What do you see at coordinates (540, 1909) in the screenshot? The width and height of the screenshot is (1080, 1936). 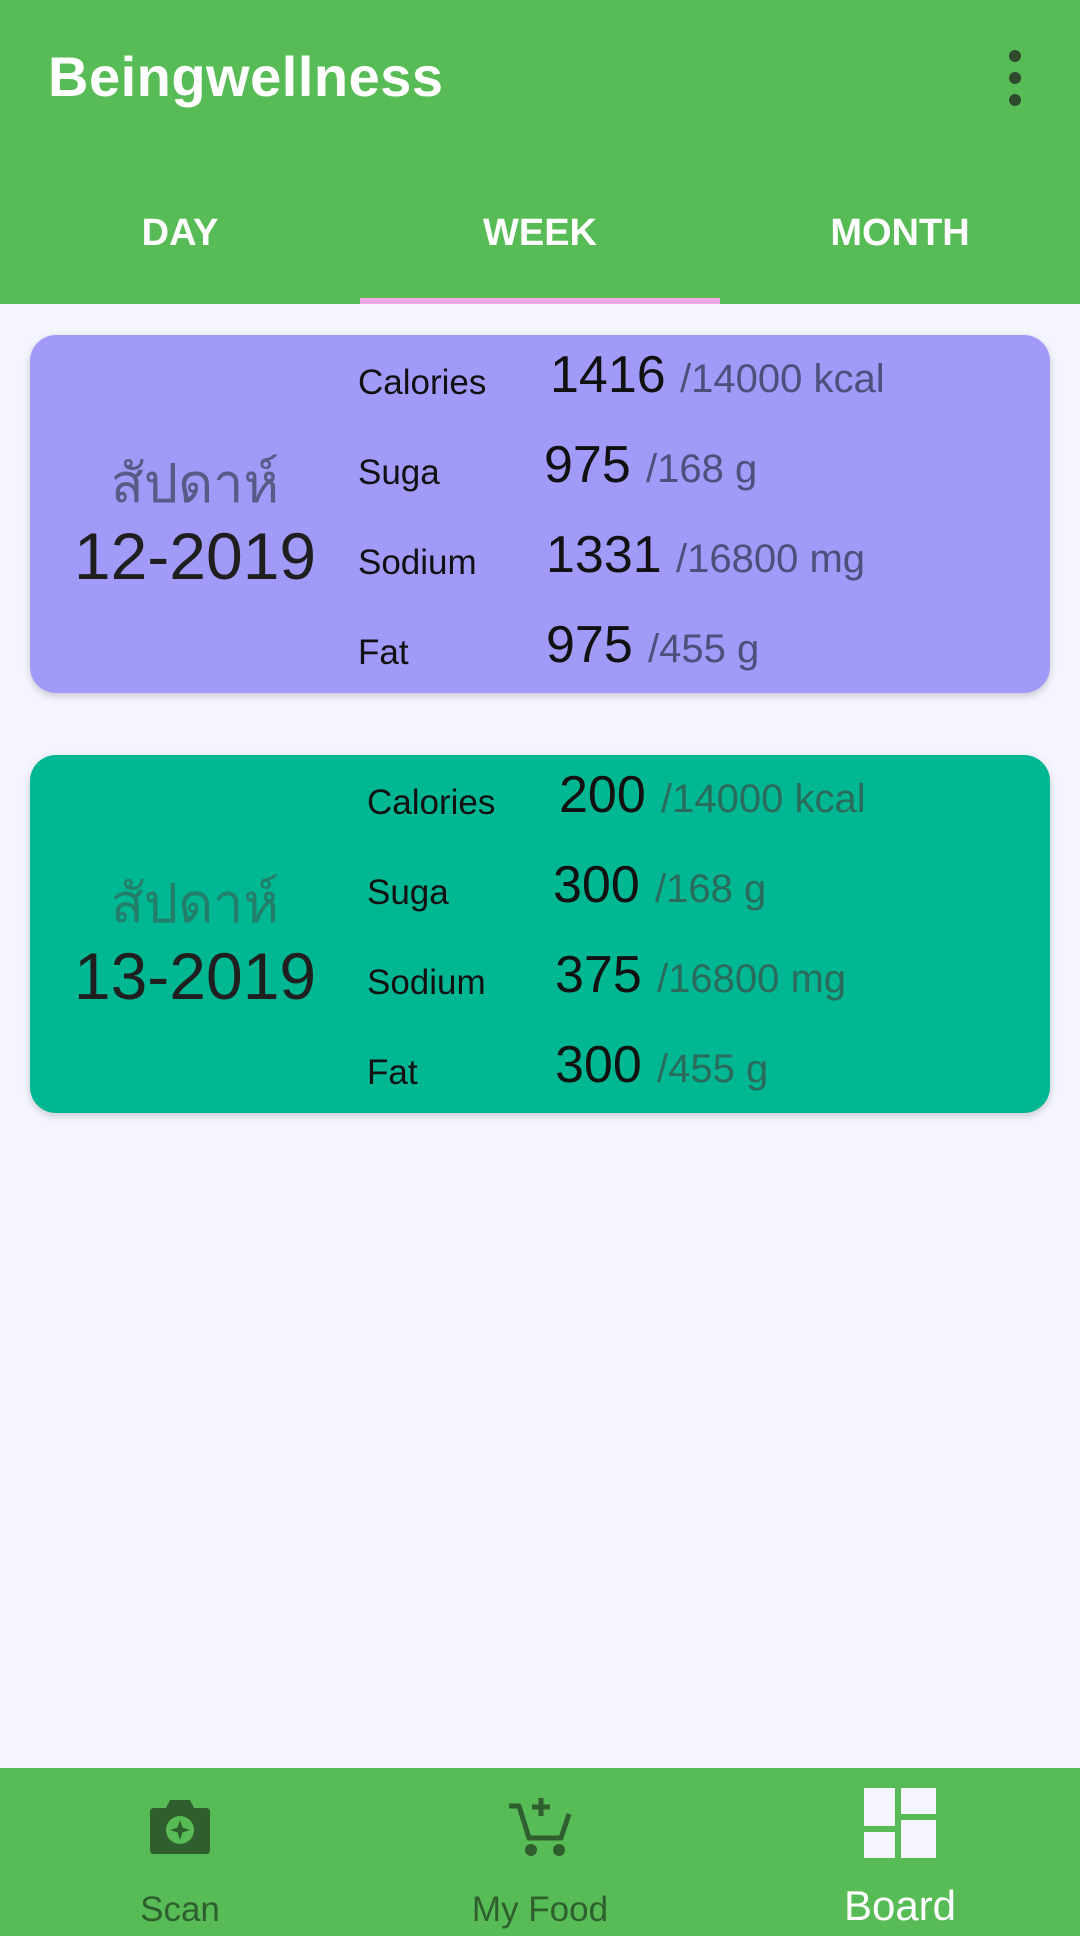 I see `nav-label: My Food` at bounding box center [540, 1909].